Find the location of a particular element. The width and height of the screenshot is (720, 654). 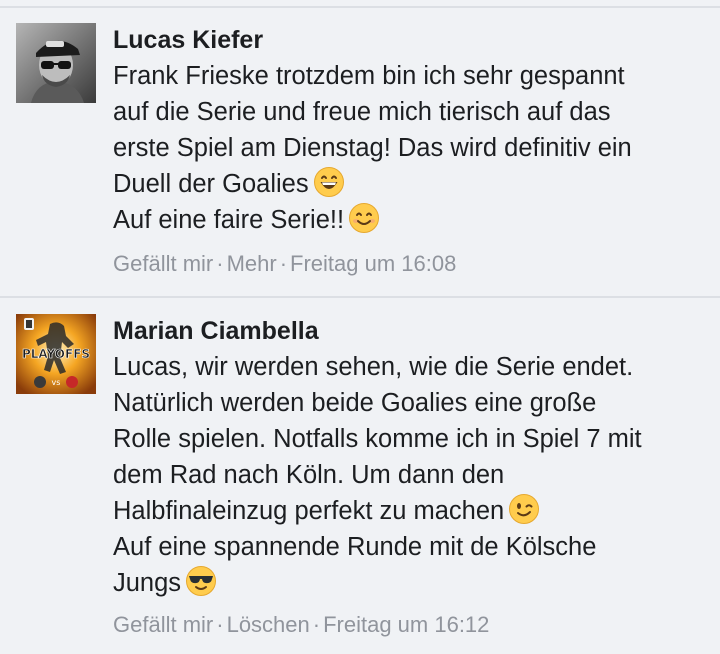

comment-actions: Gefällt mir · Mehr · Freitag um 16:08 is located at coordinates (284, 264).